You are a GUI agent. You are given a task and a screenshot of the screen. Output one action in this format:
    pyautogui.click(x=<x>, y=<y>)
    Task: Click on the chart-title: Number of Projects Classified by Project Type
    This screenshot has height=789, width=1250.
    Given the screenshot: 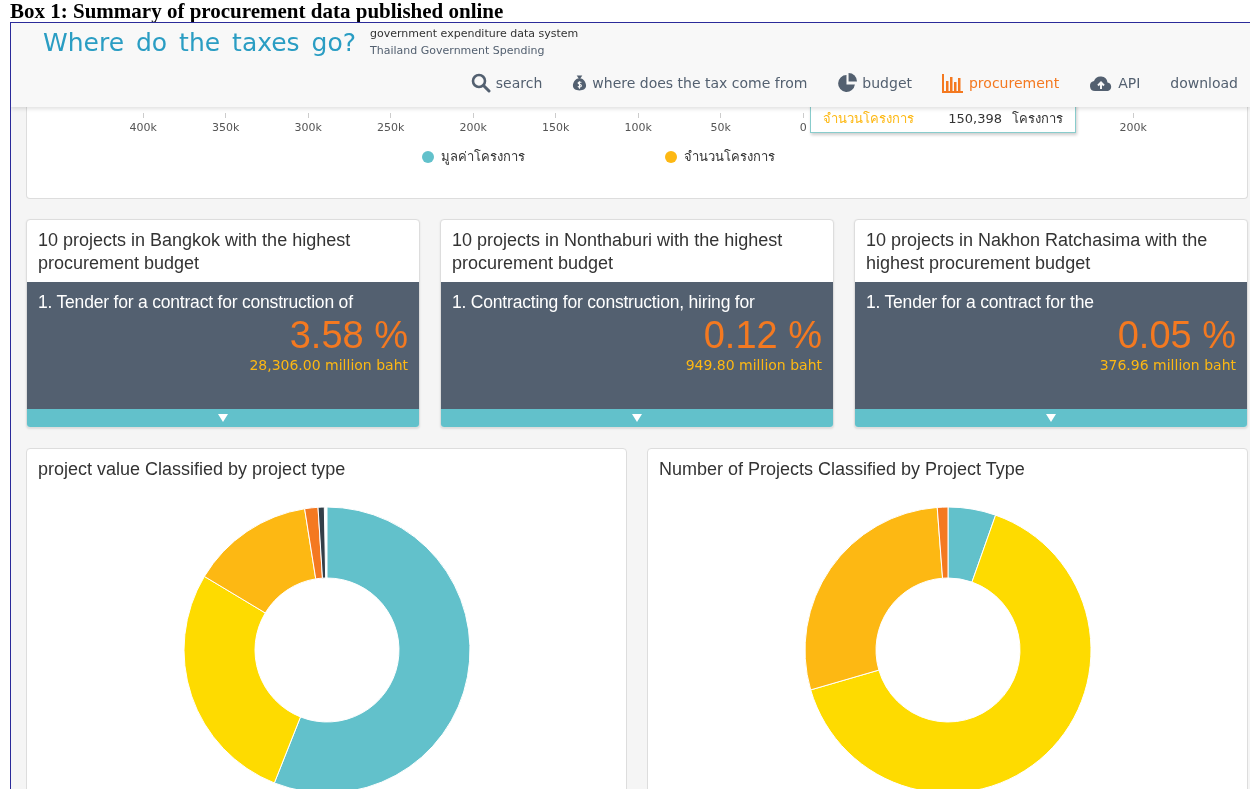 What is the action you would take?
    pyautogui.click(x=842, y=469)
    